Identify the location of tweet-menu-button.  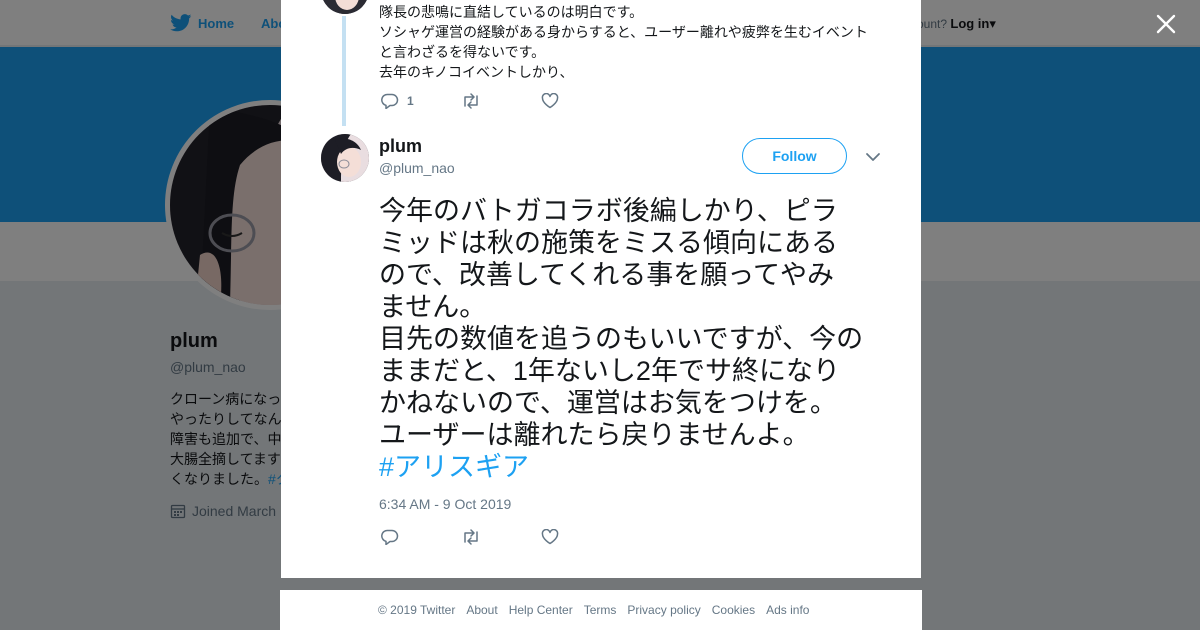
(873, 157).